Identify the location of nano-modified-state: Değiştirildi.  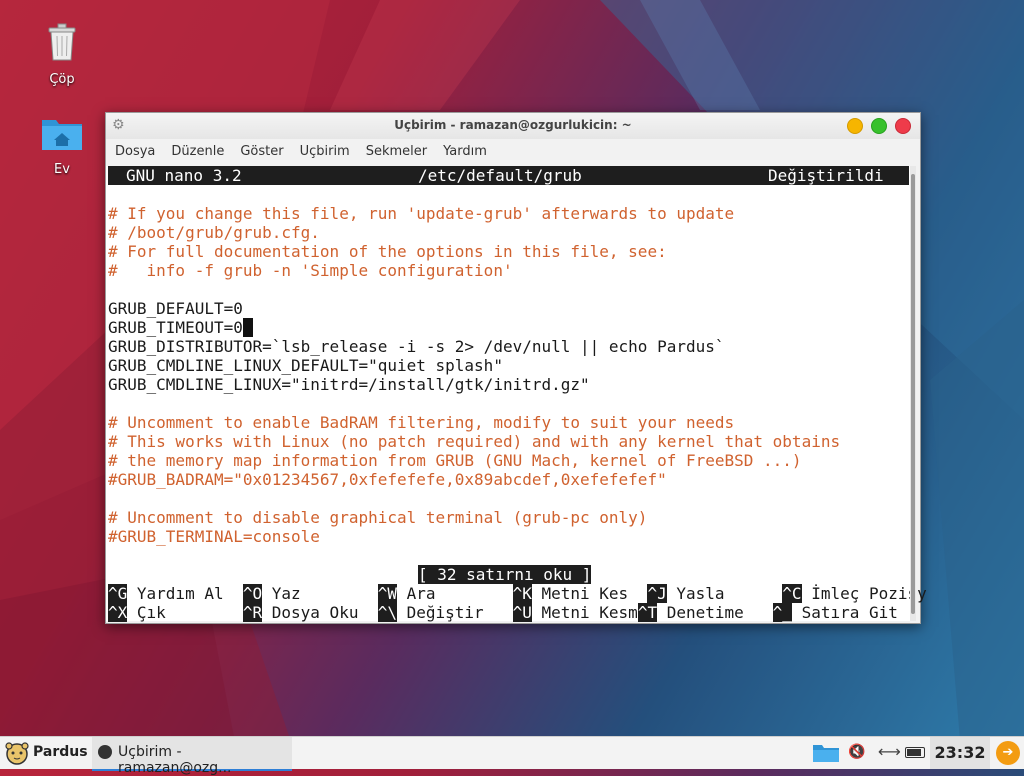
(826, 175).